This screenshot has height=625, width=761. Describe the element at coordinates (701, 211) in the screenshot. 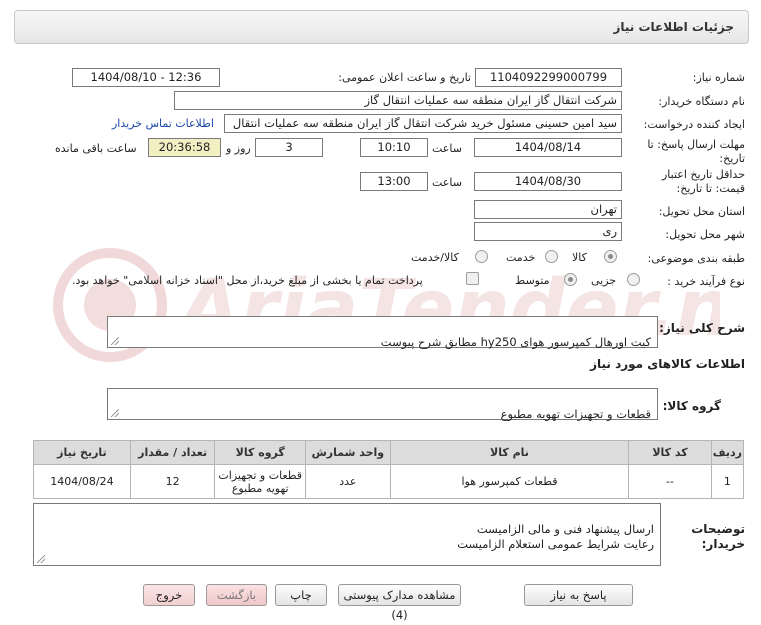

I see `province-label: استان محل تحویل:` at that location.